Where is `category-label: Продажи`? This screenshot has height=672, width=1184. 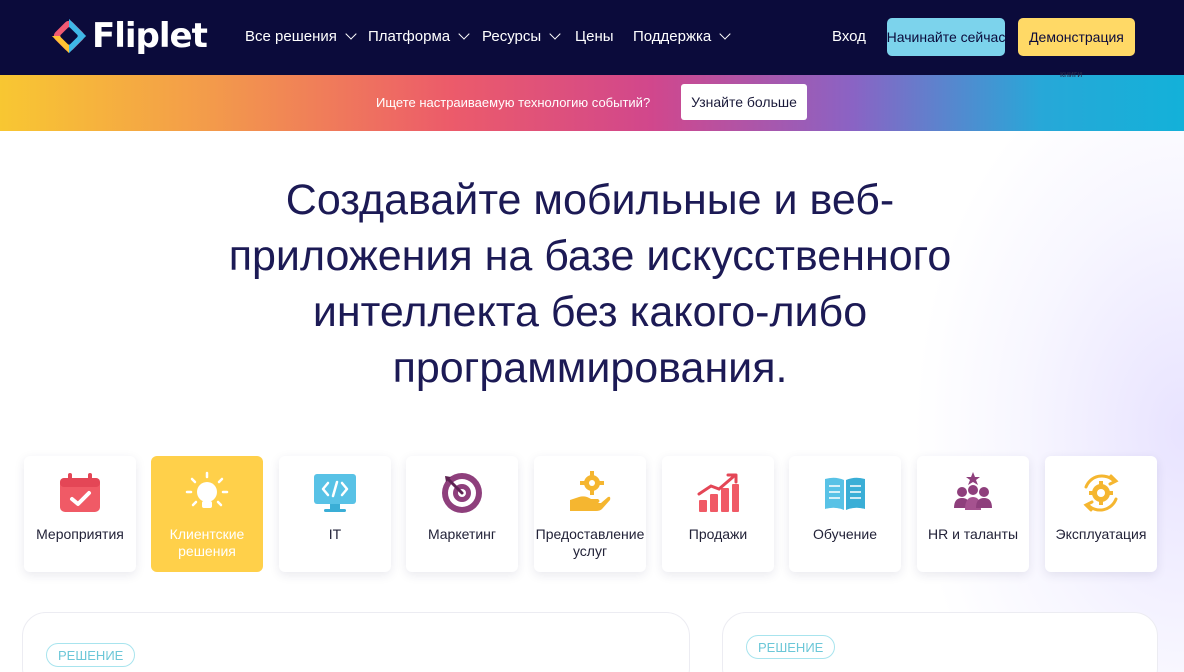 category-label: Продажи is located at coordinates (718, 534).